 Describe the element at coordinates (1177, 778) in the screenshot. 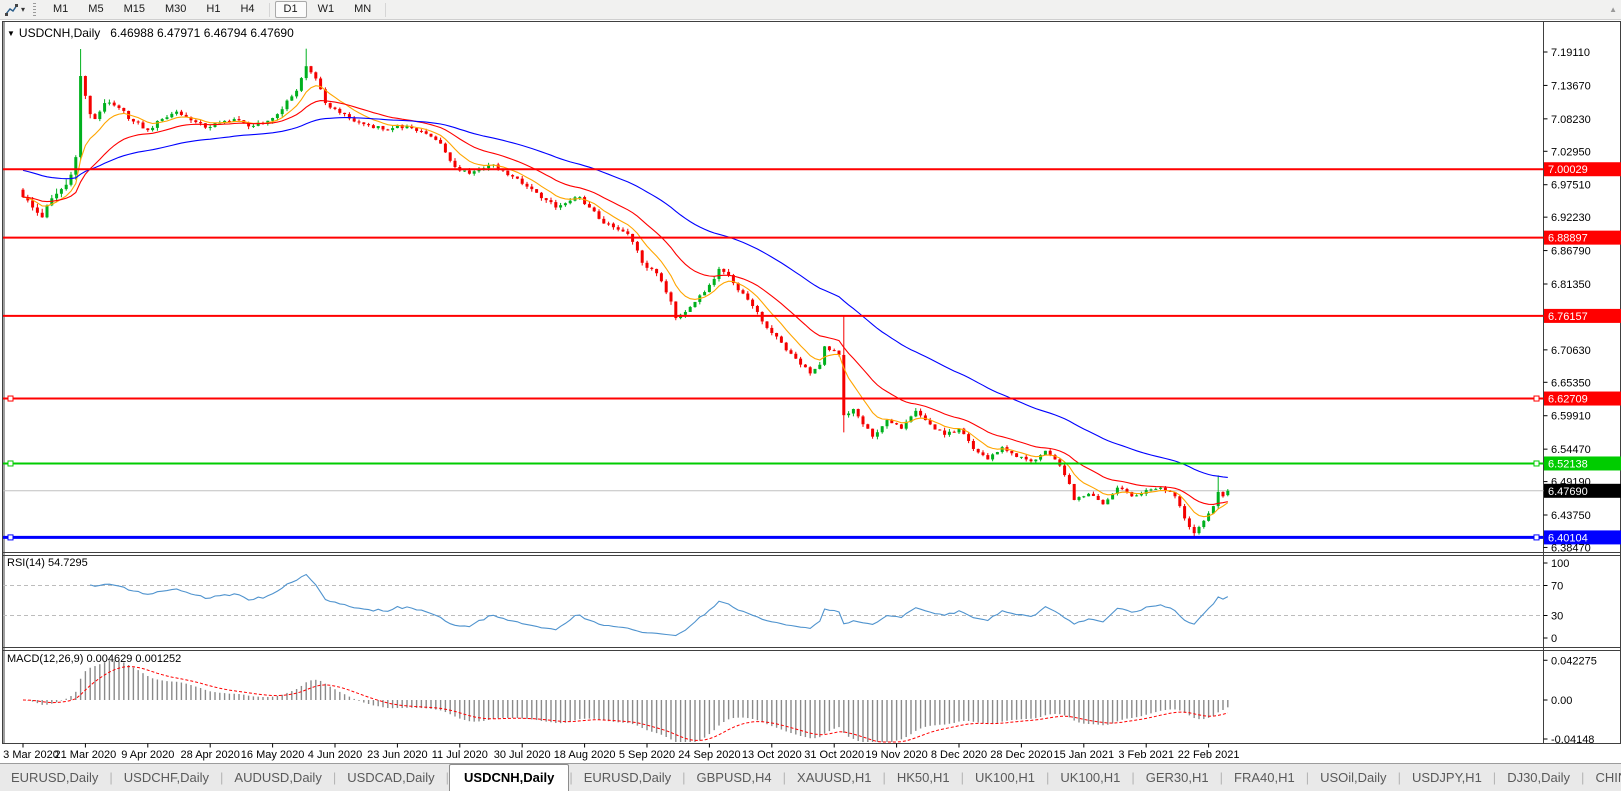

I see `chart-tab-ger30-h1: GER30,H1` at that location.